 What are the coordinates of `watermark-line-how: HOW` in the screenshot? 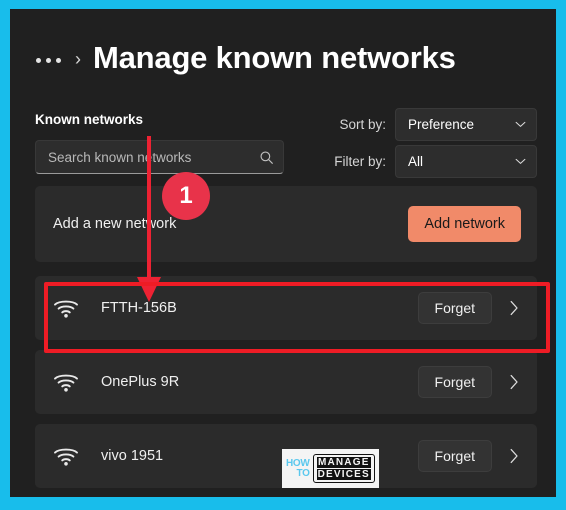 It's located at (298, 463).